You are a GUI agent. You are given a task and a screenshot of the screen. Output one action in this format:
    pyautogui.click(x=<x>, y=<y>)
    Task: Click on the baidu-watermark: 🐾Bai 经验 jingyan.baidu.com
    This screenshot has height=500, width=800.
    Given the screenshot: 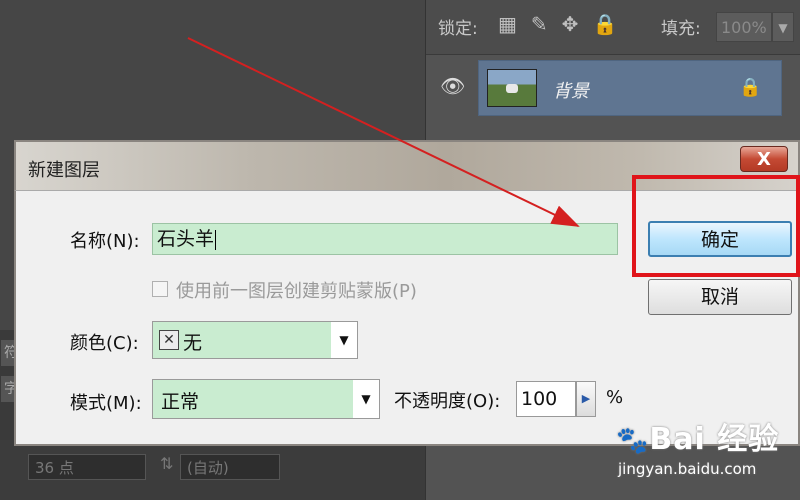 What is the action you would take?
    pyautogui.click(x=706, y=454)
    